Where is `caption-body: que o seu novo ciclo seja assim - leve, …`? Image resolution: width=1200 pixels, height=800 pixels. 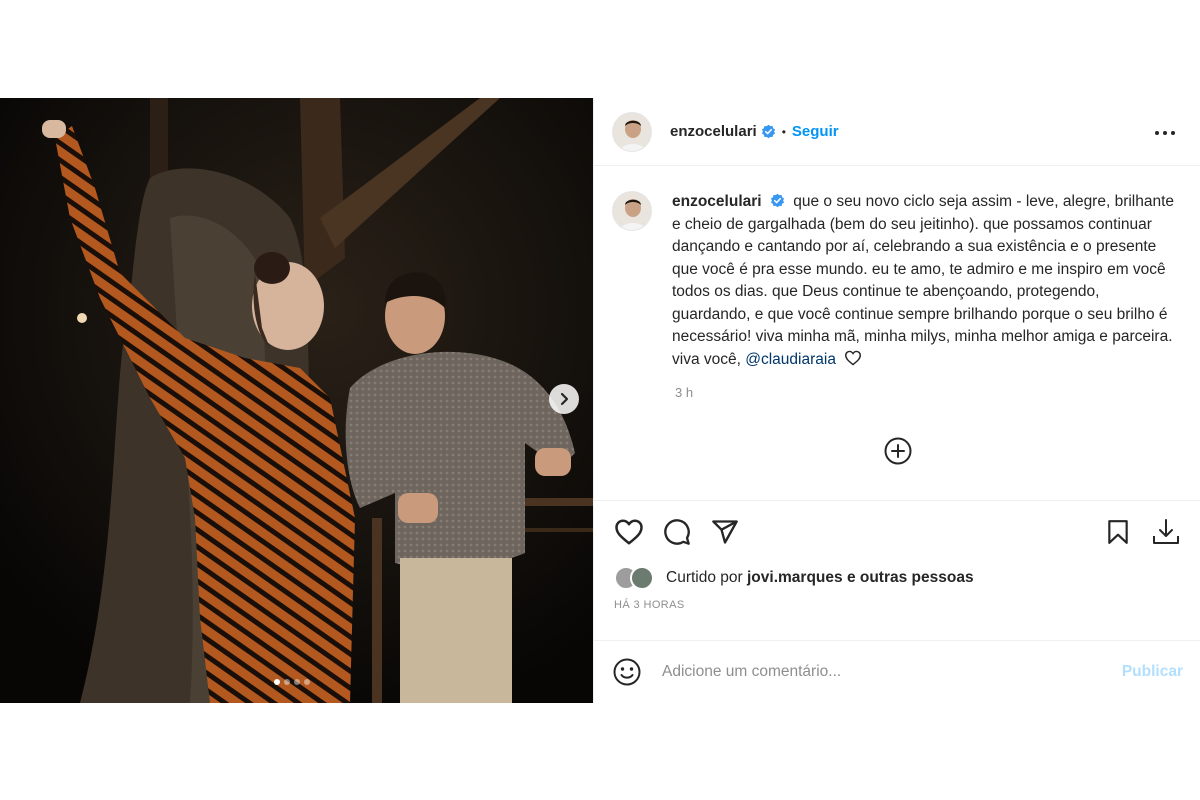
caption-body: que o seu novo ciclo seja assim - leve, … is located at coordinates (923, 280).